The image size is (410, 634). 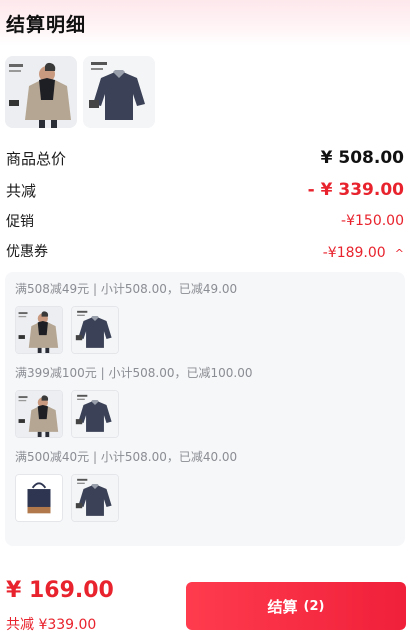 I want to click on page-title: 结算明细, so click(x=46, y=25).